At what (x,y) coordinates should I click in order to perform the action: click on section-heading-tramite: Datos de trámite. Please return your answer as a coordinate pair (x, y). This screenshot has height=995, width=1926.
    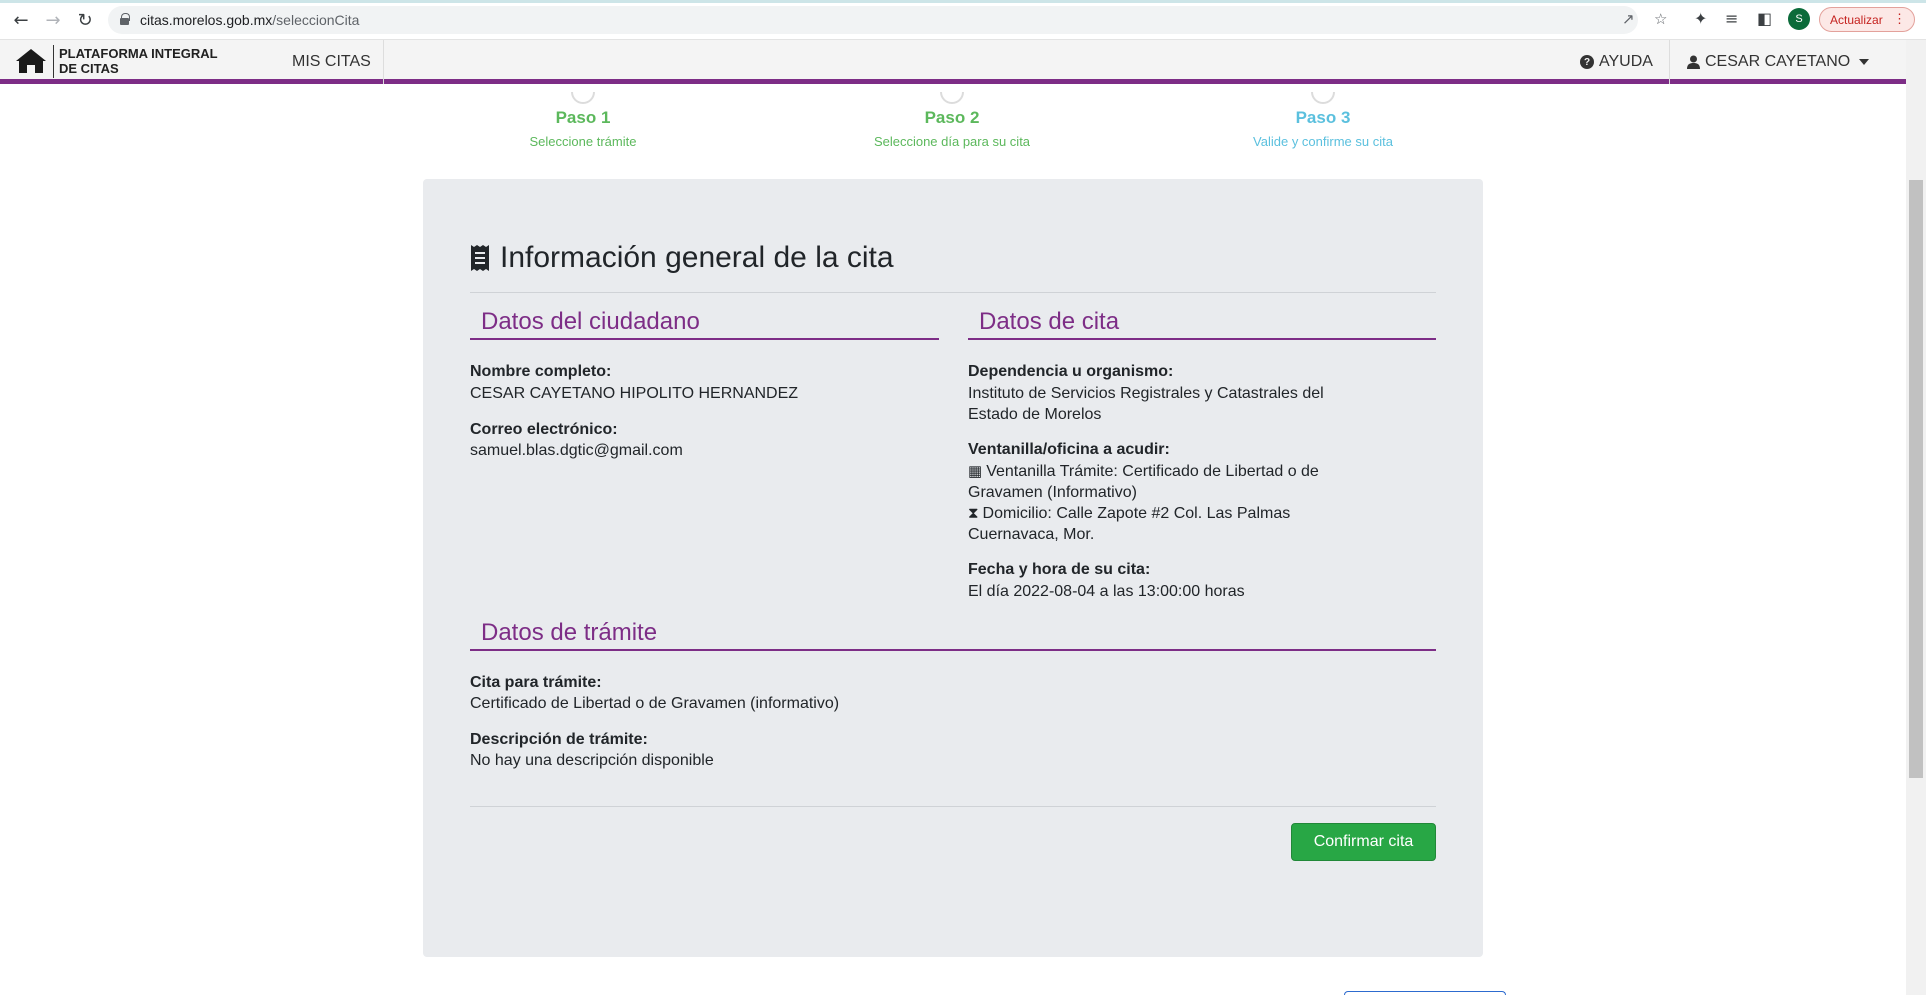
    Looking at the image, I should click on (953, 634).